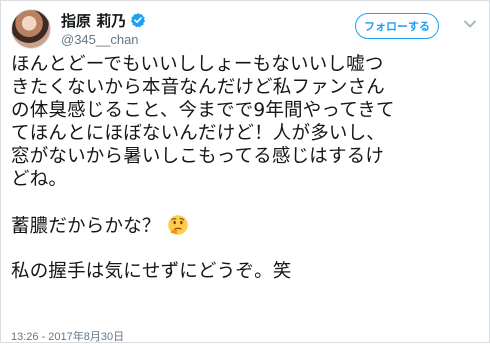  I want to click on display-name: 指原 莉乃, so click(93, 20).